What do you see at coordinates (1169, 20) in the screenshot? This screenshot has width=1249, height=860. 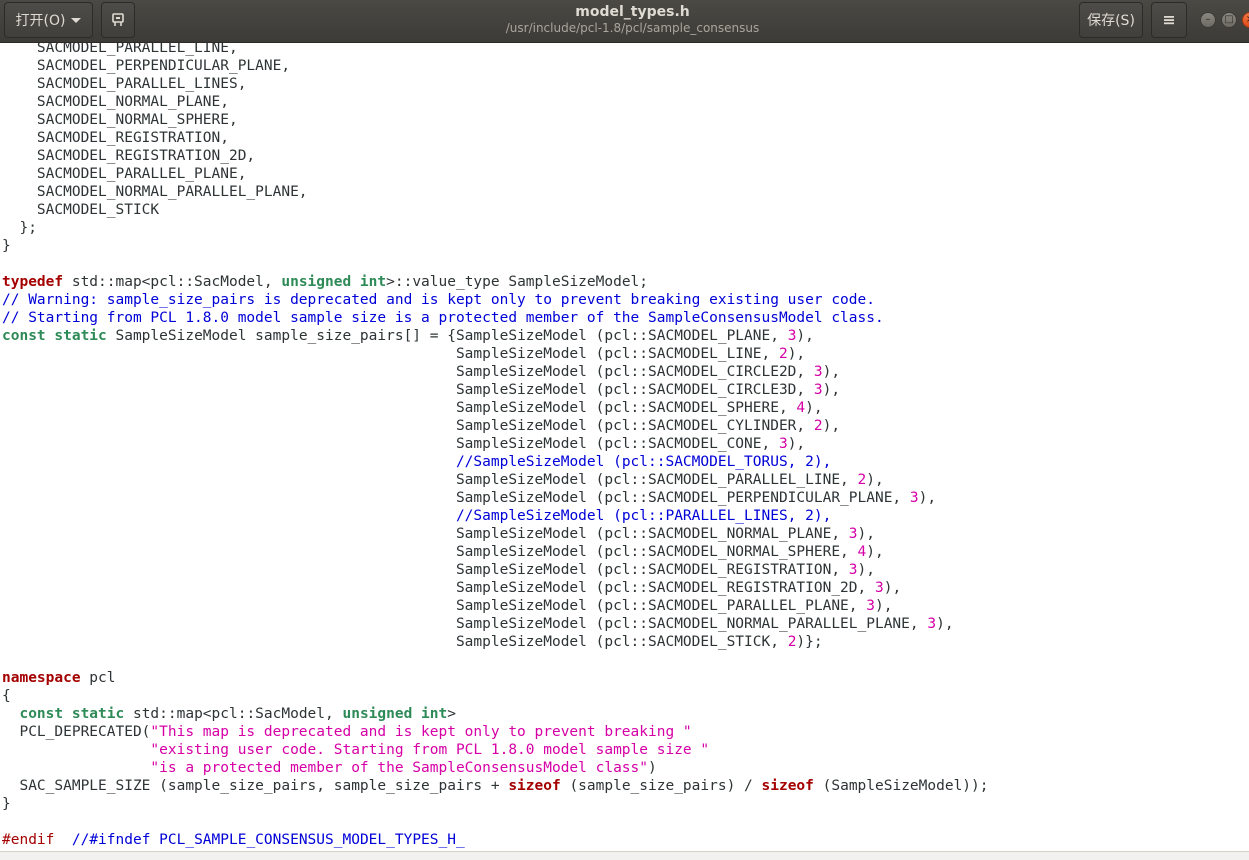 I see `menu-button` at bounding box center [1169, 20].